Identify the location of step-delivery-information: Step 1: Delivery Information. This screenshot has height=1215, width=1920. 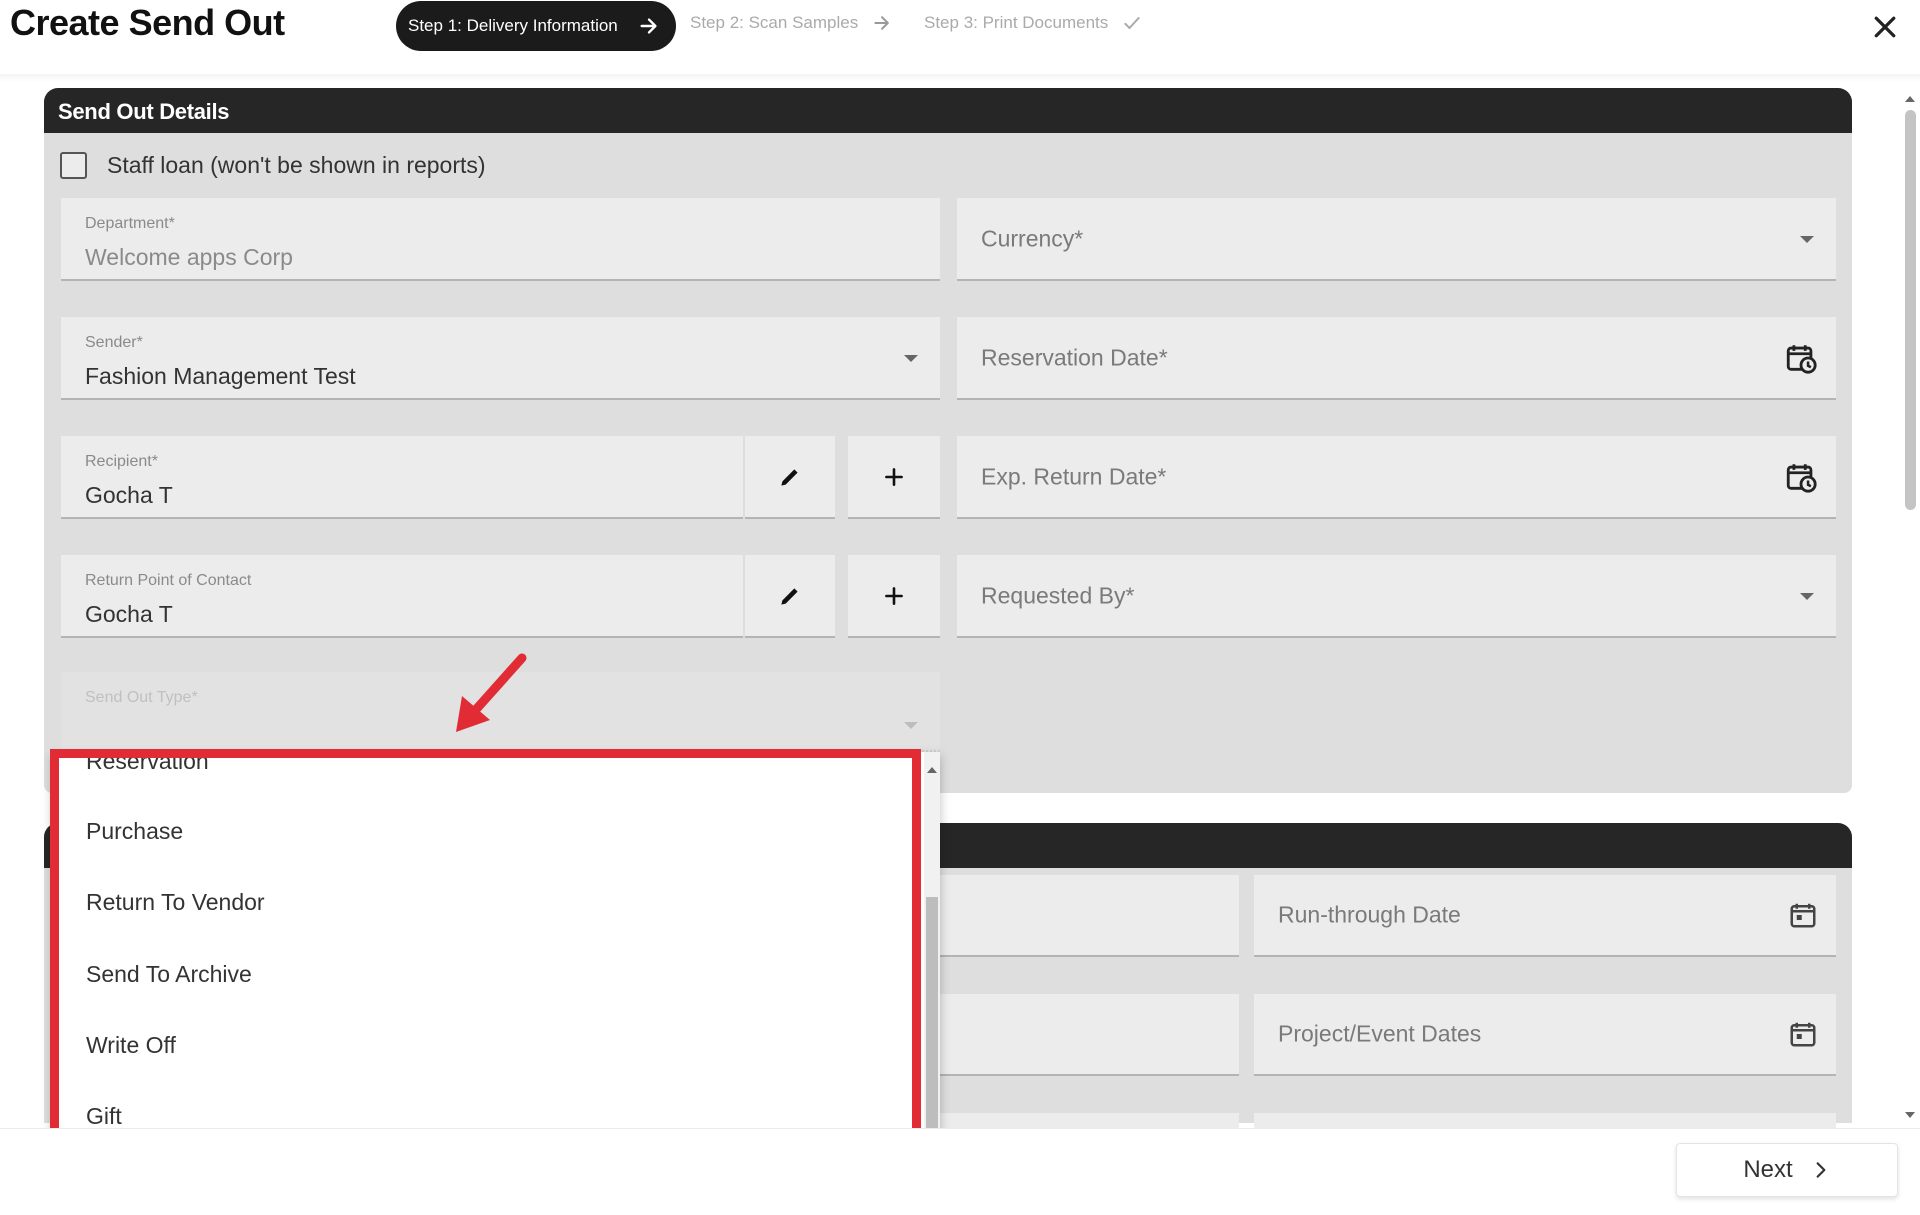
(536, 26).